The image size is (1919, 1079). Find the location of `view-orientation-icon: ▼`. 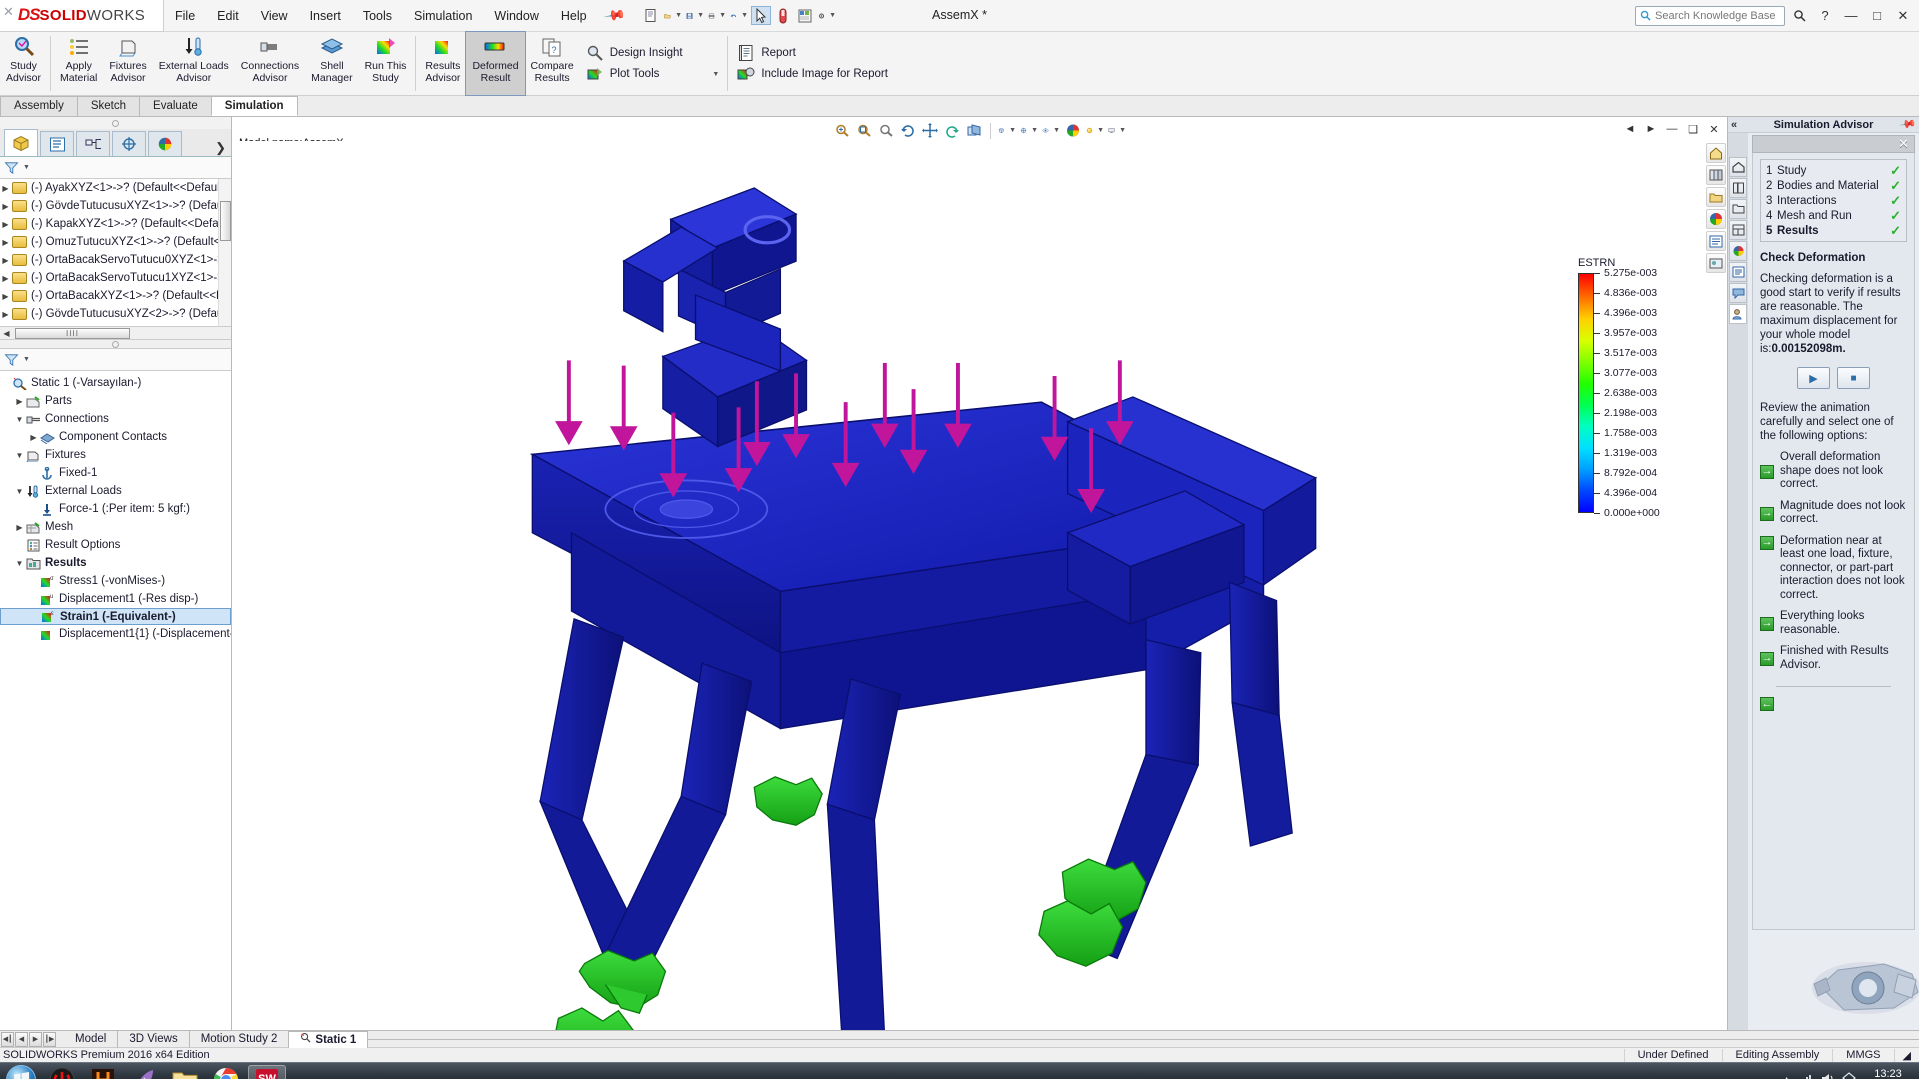

view-orientation-icon: ▼ is located at coordinates (1007, 130).